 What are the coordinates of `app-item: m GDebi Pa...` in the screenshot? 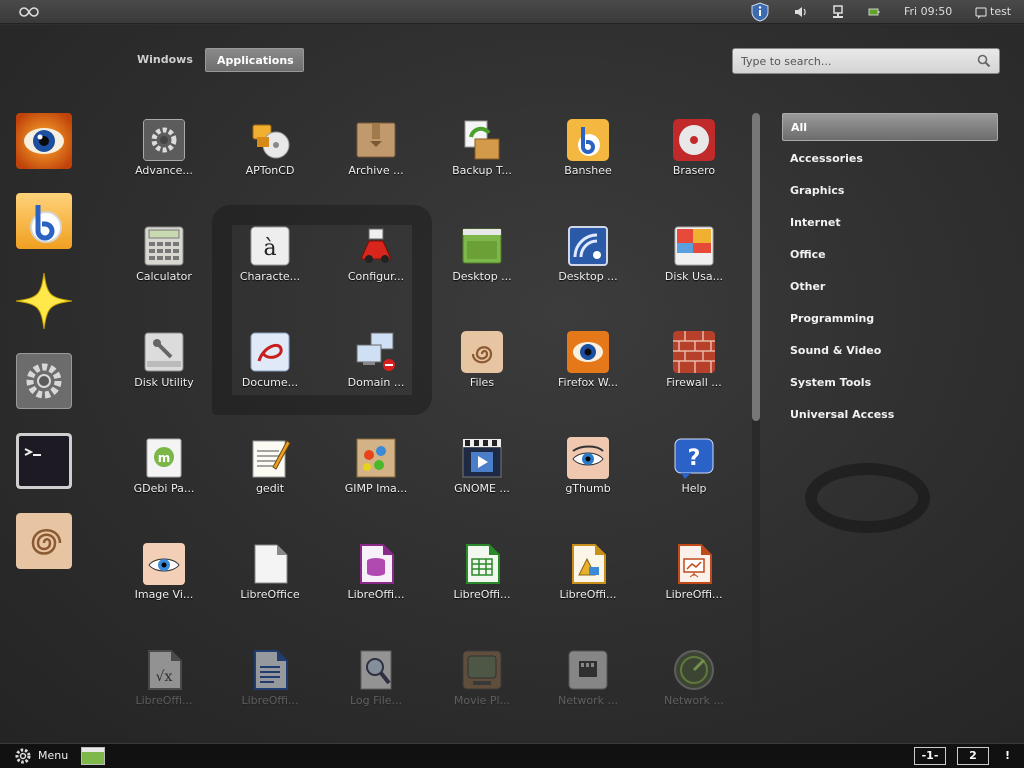 It's located at (164, 485).